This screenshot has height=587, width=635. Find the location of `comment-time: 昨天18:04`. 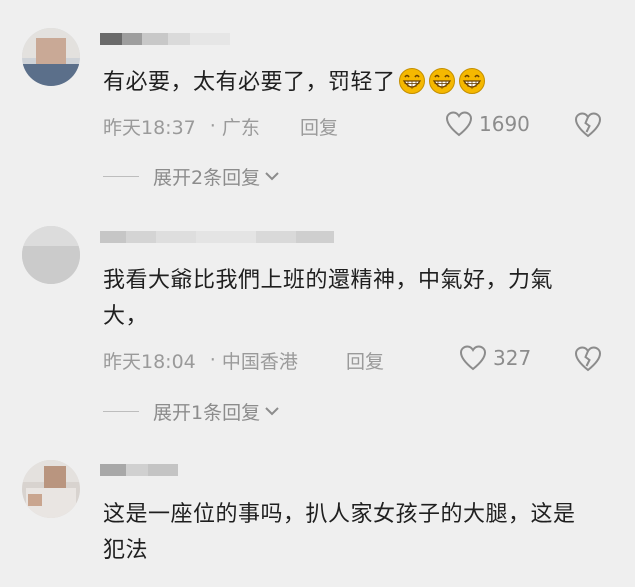

comment-time: 昨天18:04 is located at coordinates (149, 361).